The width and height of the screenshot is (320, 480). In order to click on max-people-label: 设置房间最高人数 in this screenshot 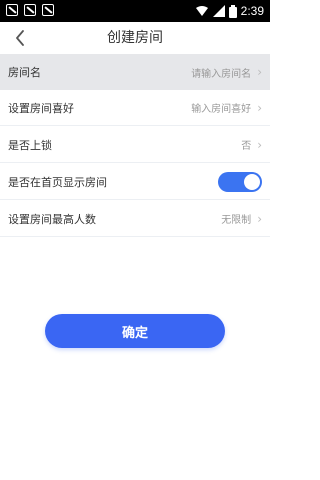, I will do `click(52, 219)`.